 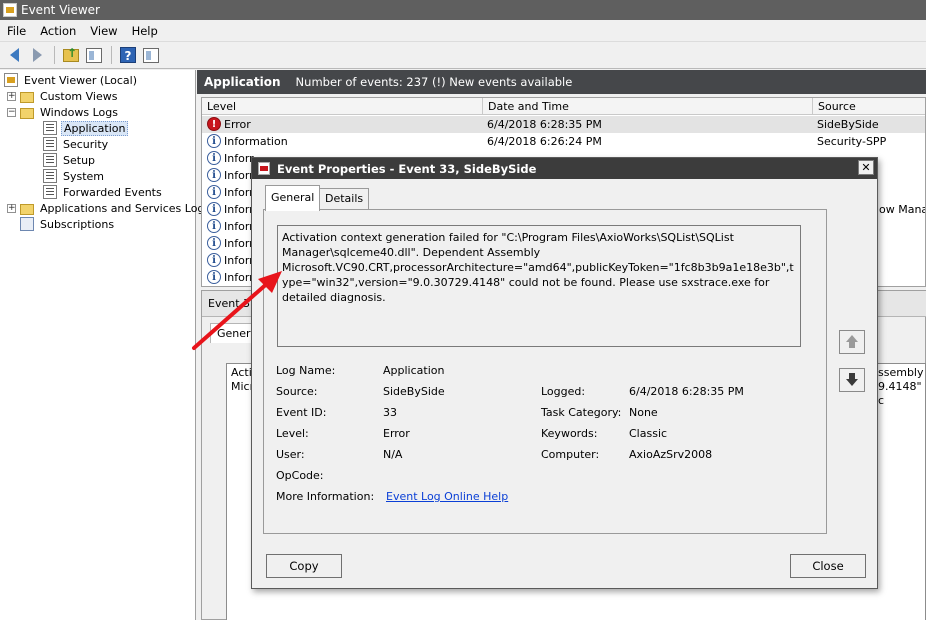 I want to click on menu-view: View, so click(x=103, y=31).